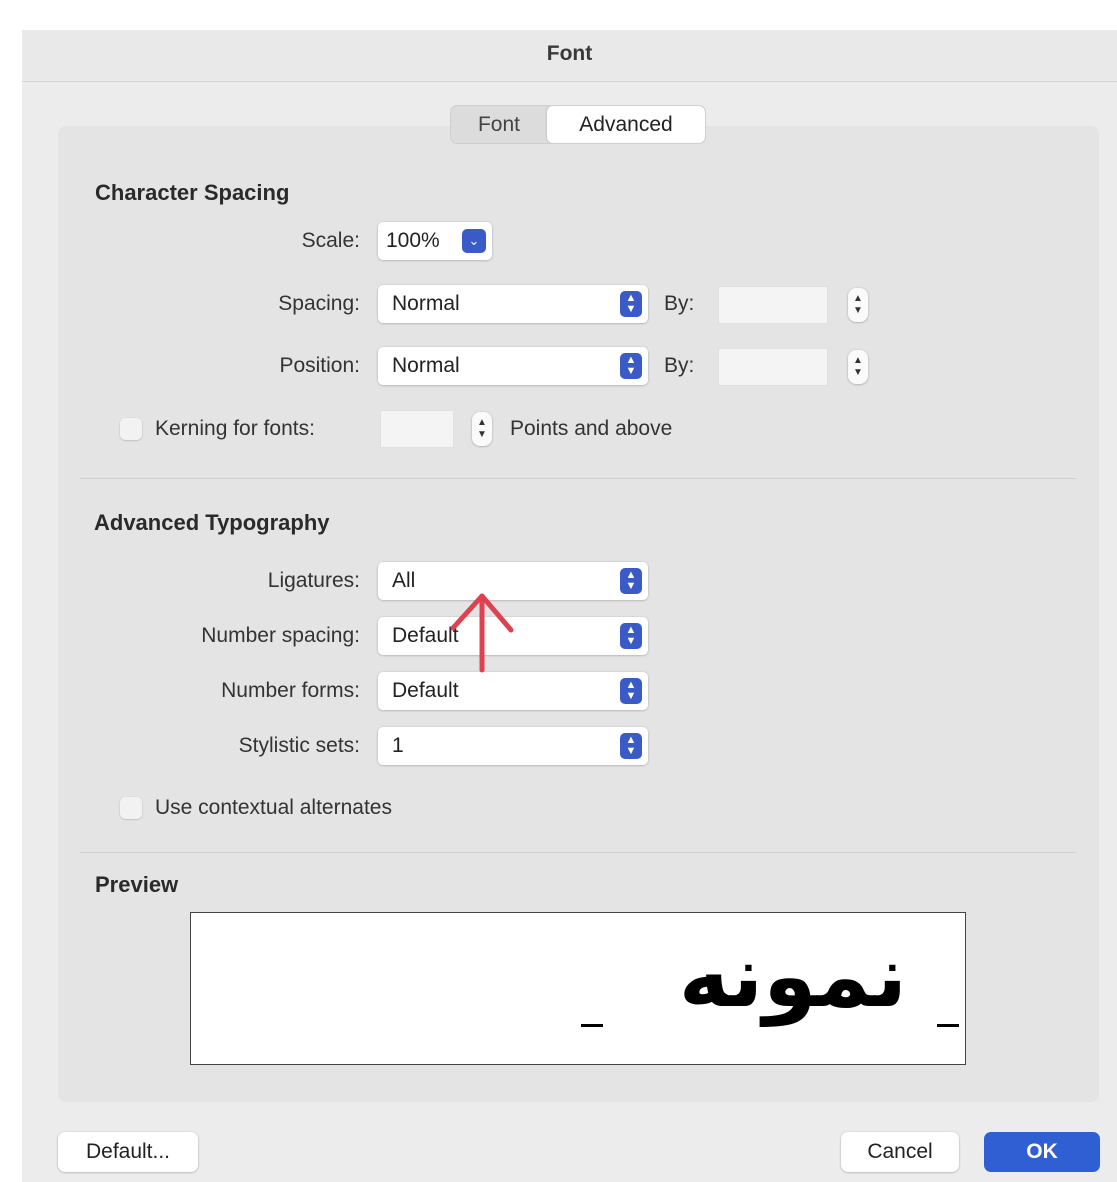 Image resolution: width=1117 pixels, height=1182 pixels. What do you see at coordinates (398, 745) in the screenshot?
I see `stylistic-sets-value: 1` at bounding box center [398, 745].